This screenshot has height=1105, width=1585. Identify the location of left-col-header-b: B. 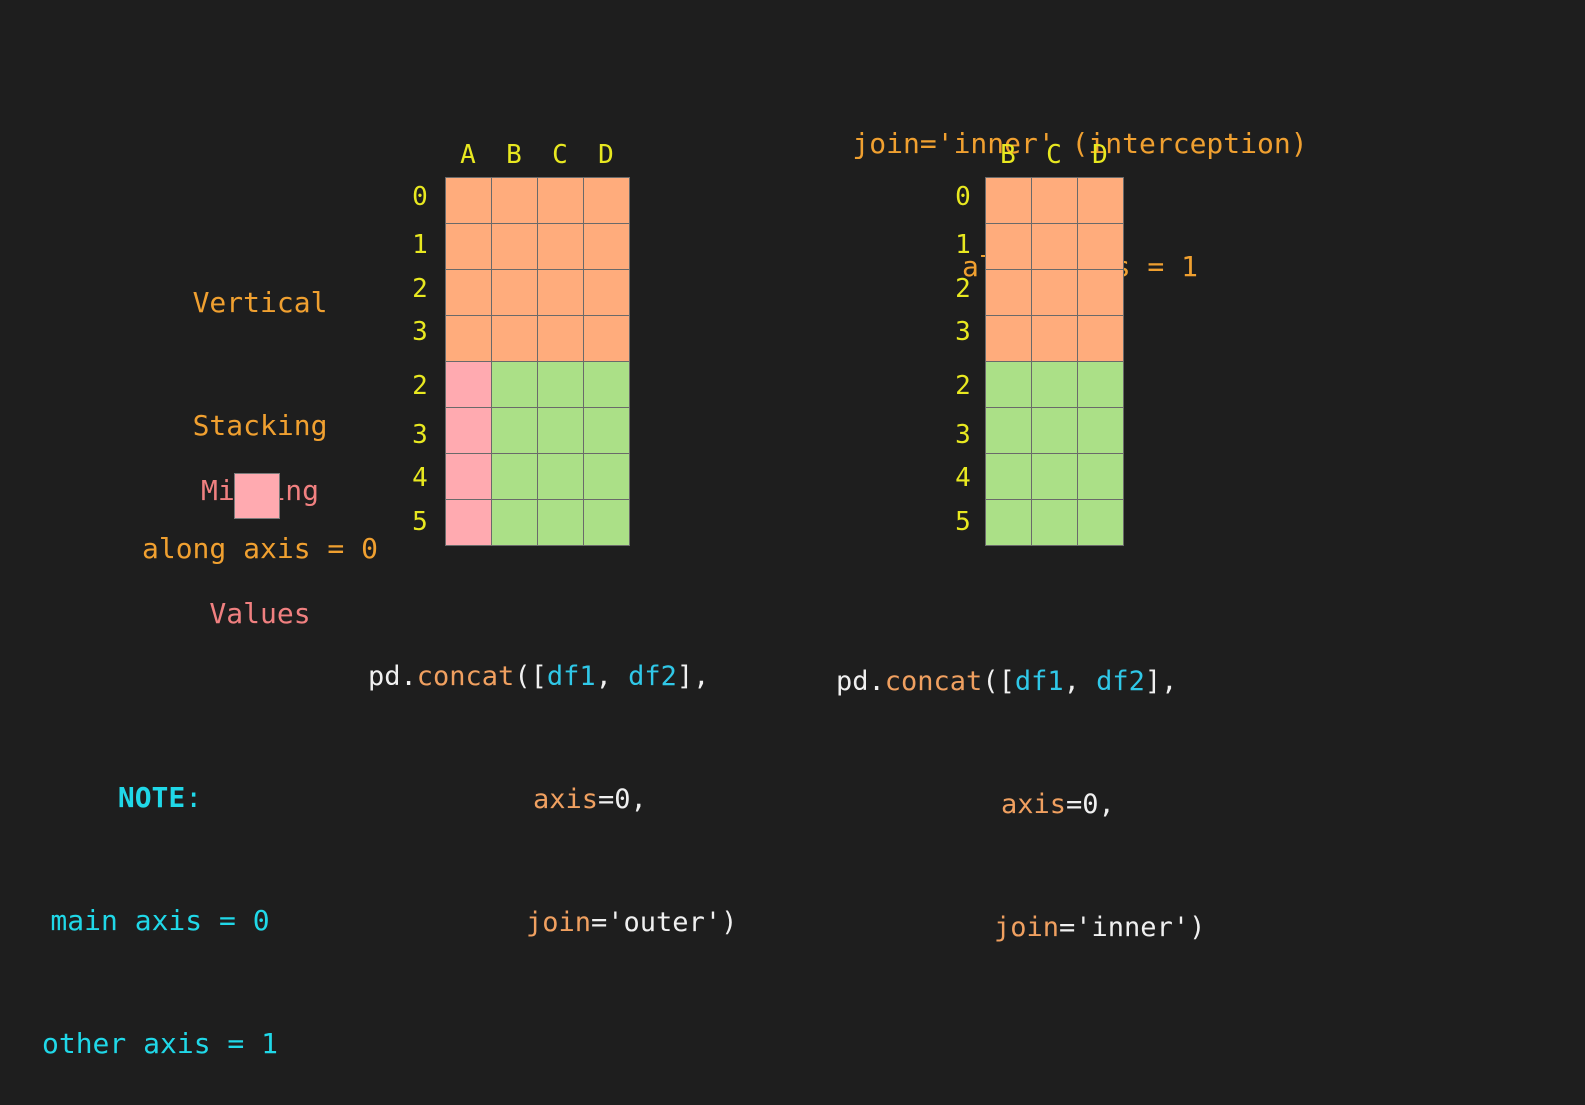
(514, 155).